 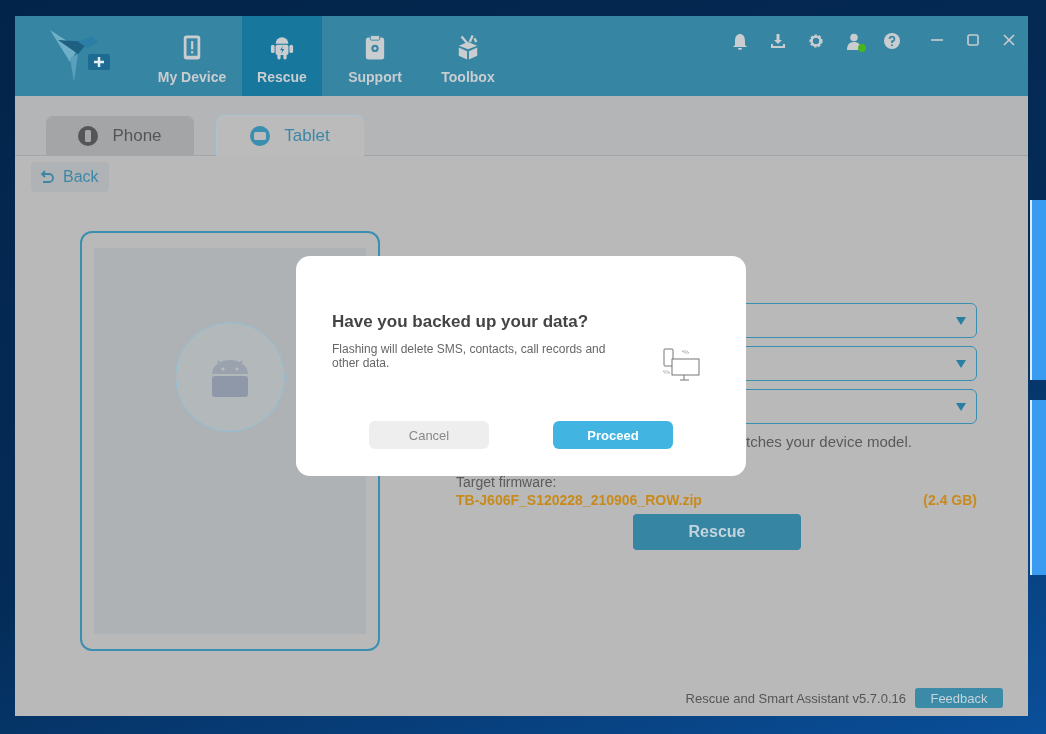 What do you see at coordinates (854, 42) in the screenshot?
I see `user-icon` at bounding box center [854, 42].